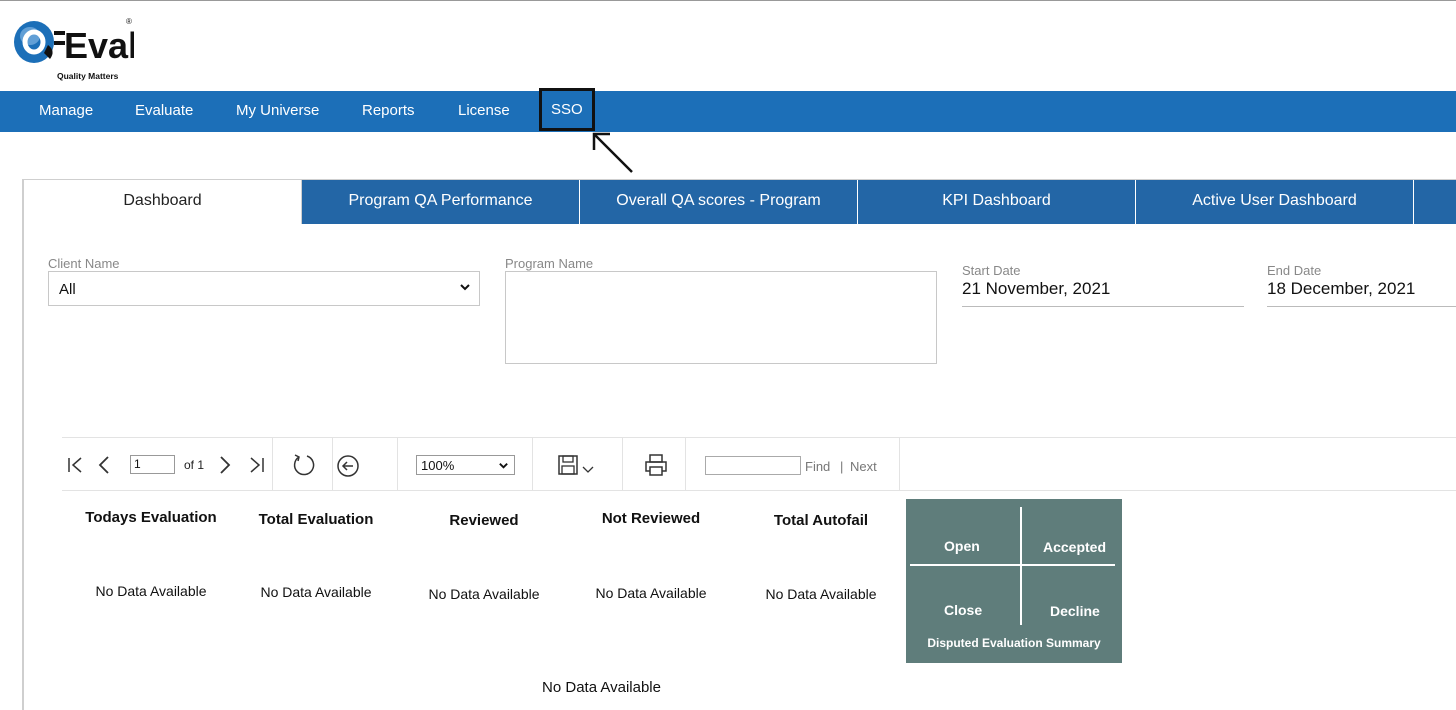 The image size is (1456, 710). What do you see at coordinates (316, 519) in the screenshot?
I see `kpi-title-total-evaluation: Total Evaluation` at bounding box center [316, 519].